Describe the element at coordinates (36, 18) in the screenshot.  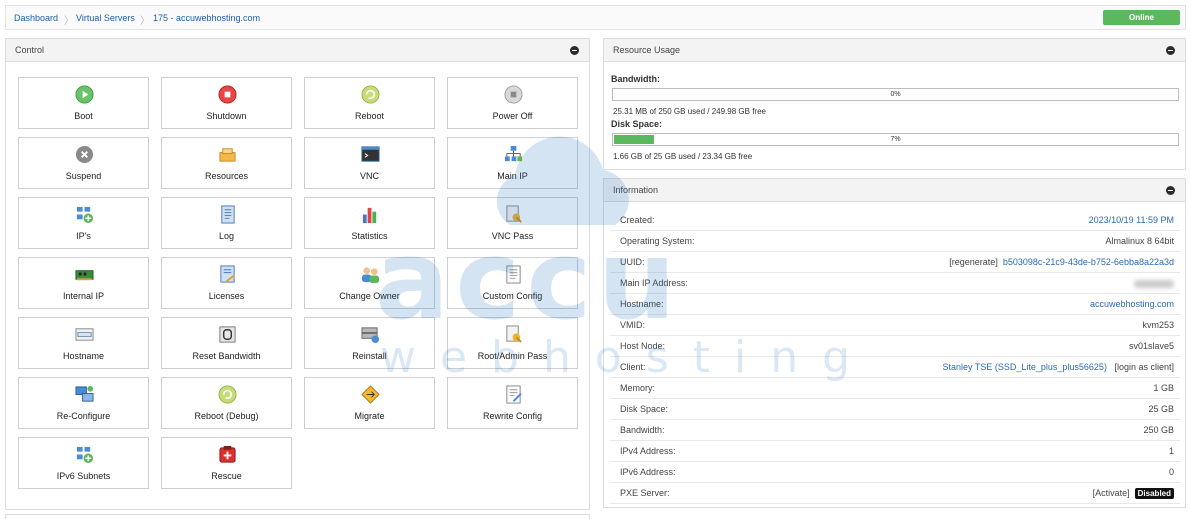
I see `breadcrumb-dashboard: Dashboard` at that location.